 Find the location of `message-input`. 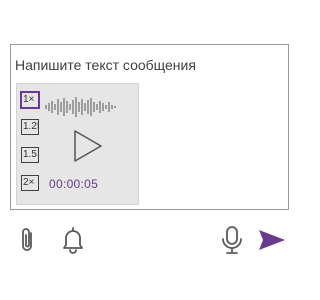

message-input is located at coordinates (145, 65).